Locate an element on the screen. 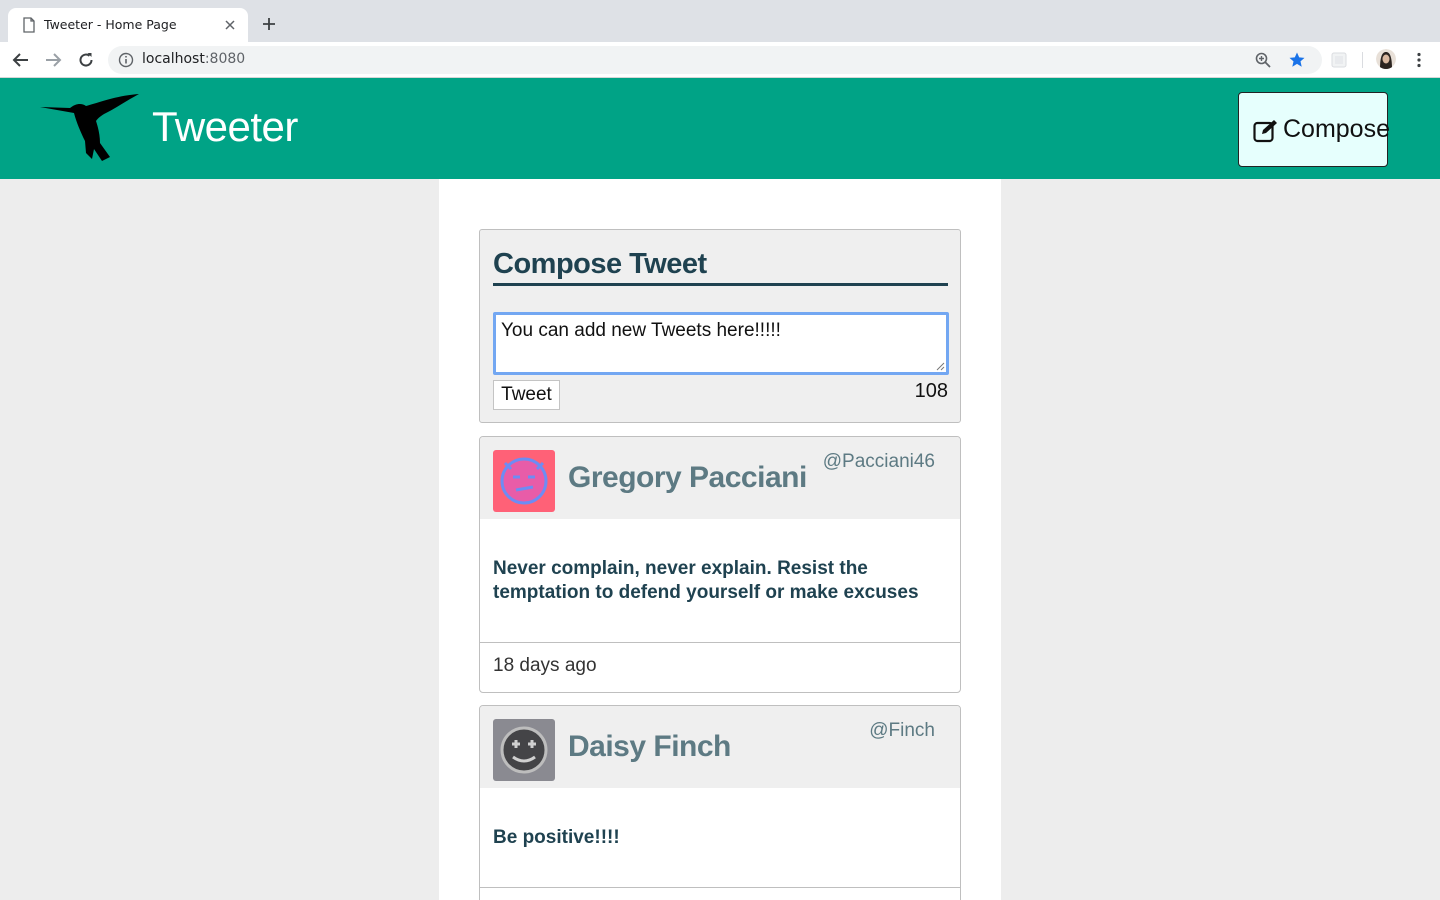  tweet-author-handle: @Finch is located at coordinates (902, 730).